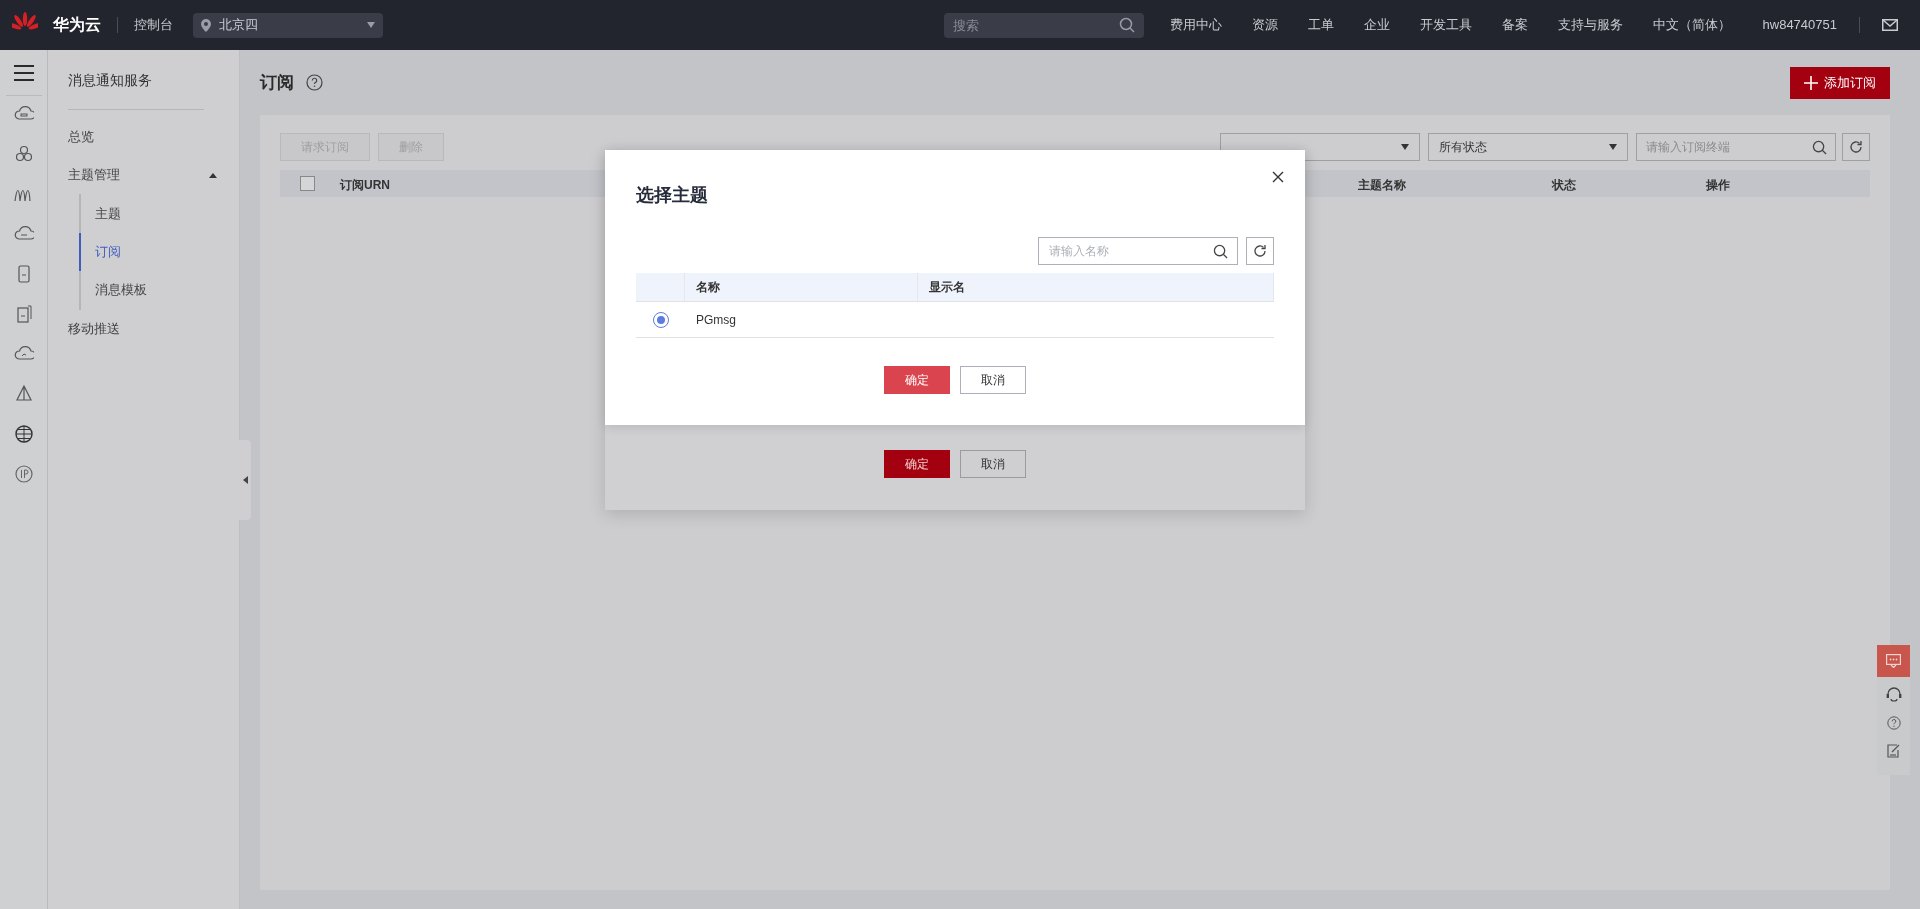 The width and height of the screenshot is (1920, 909). Describe the element at coordinates (149, 214) in the screenshot. I see `sidebar-item: 主题` at that location.